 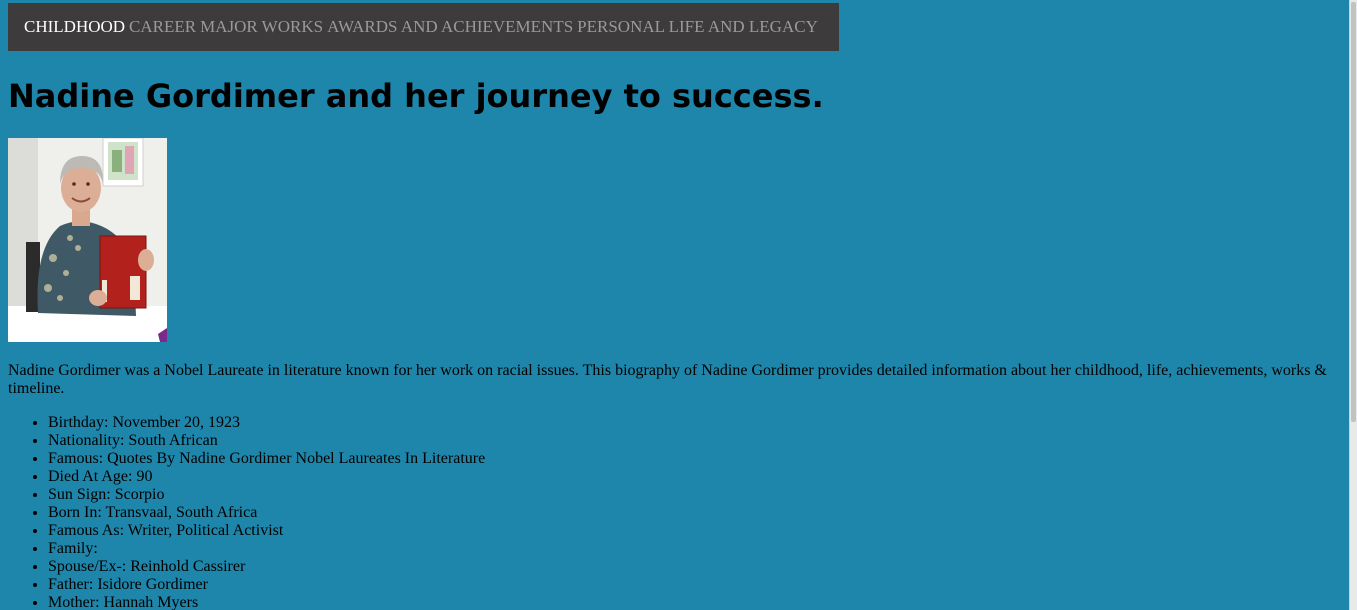 What do you see at coordinates (74, 27) in the screenshot?
I see `nav-item-childhood: CHILDHOOD` at bounding box center [74, 27].